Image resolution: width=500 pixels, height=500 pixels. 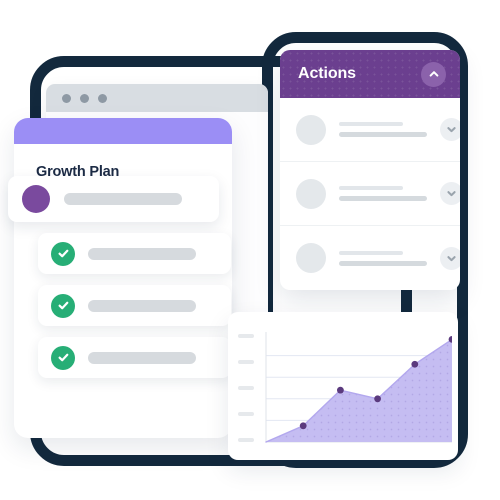 What do you see at coordinates (102, 98) in the screenshot?
I see `window-dot-green` at bounding box center [102, 98].